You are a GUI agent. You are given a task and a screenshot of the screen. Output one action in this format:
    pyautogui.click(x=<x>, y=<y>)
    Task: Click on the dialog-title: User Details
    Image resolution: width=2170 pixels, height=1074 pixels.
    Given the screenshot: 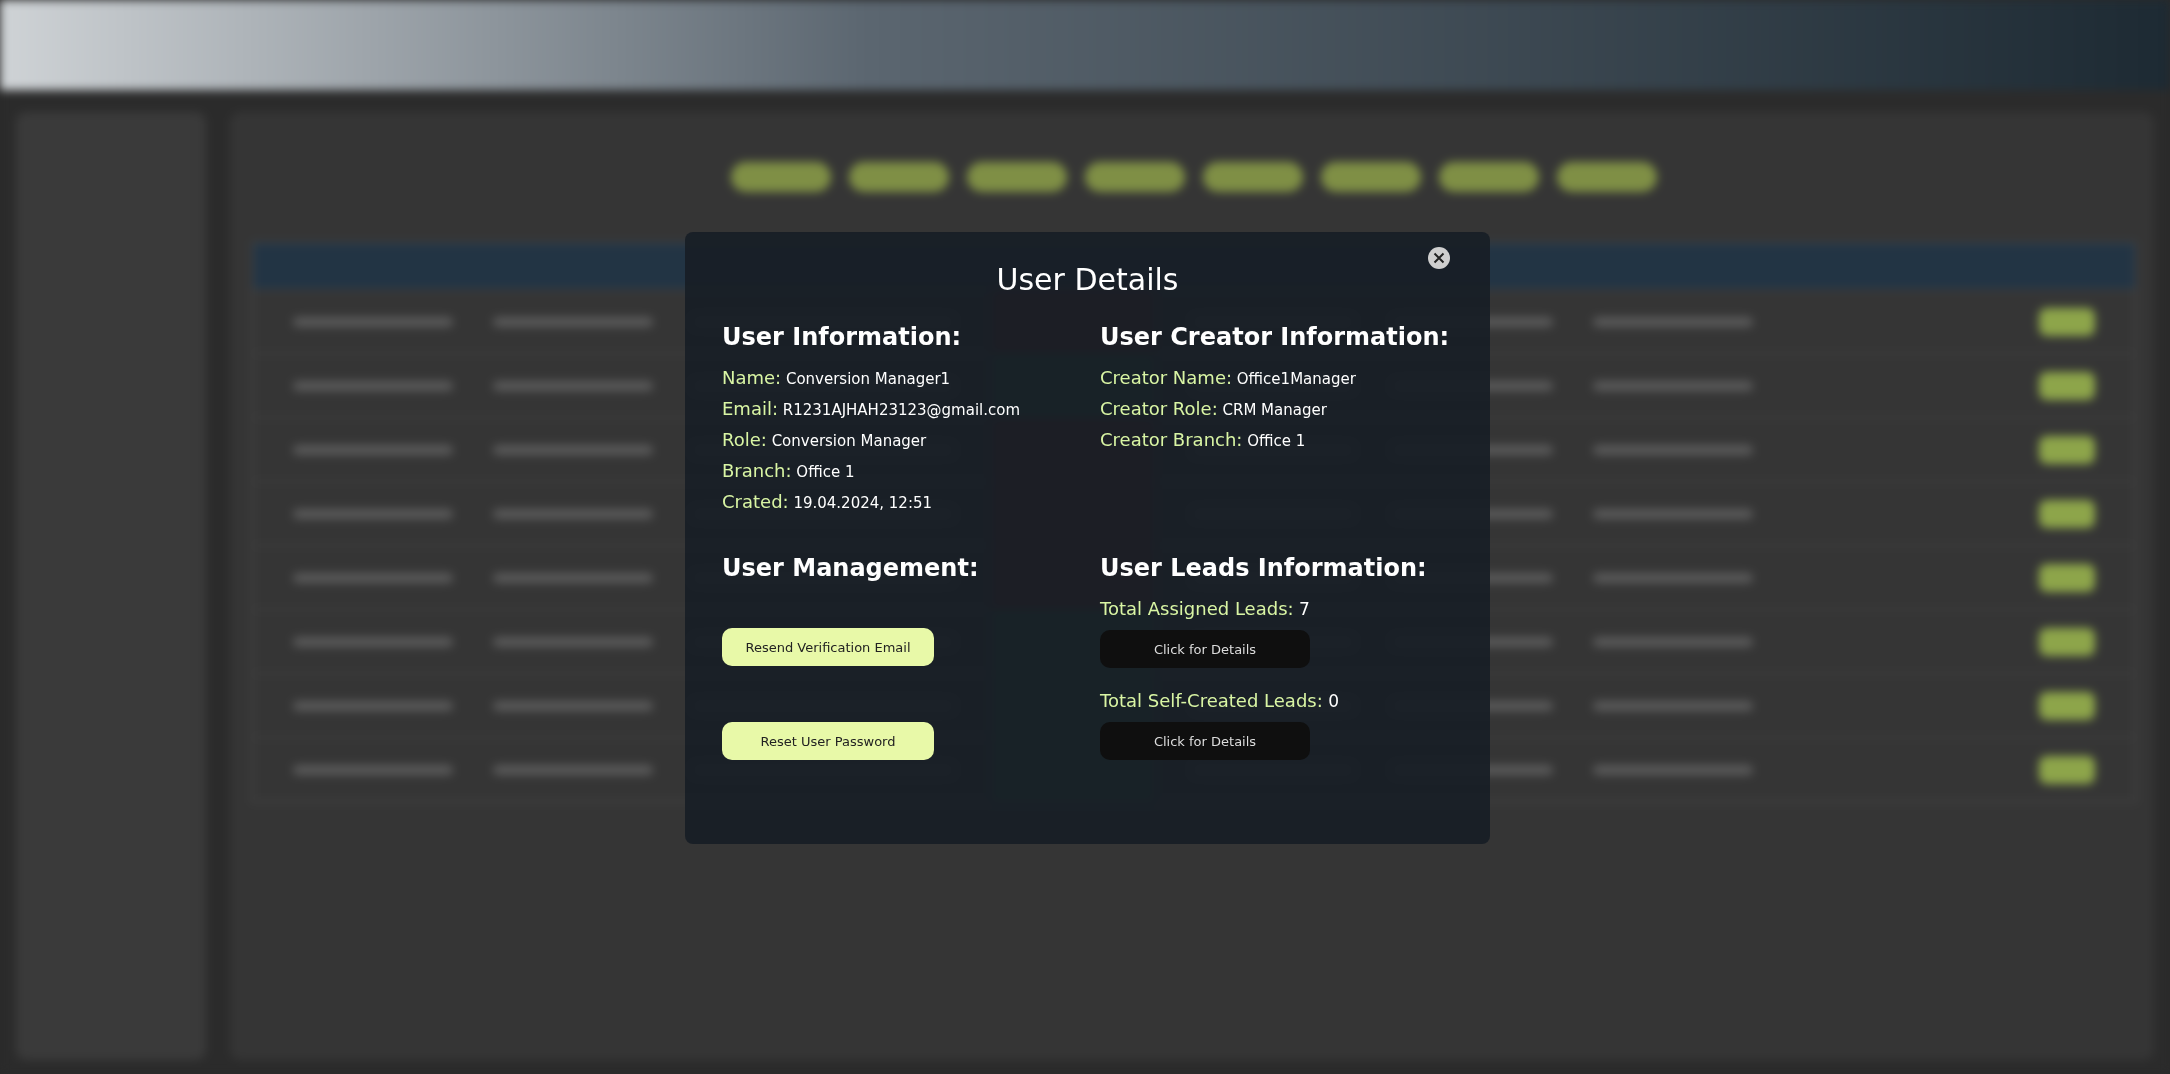 What is the action you would take?
    pyautogui.click(x=1087, y=279)
    